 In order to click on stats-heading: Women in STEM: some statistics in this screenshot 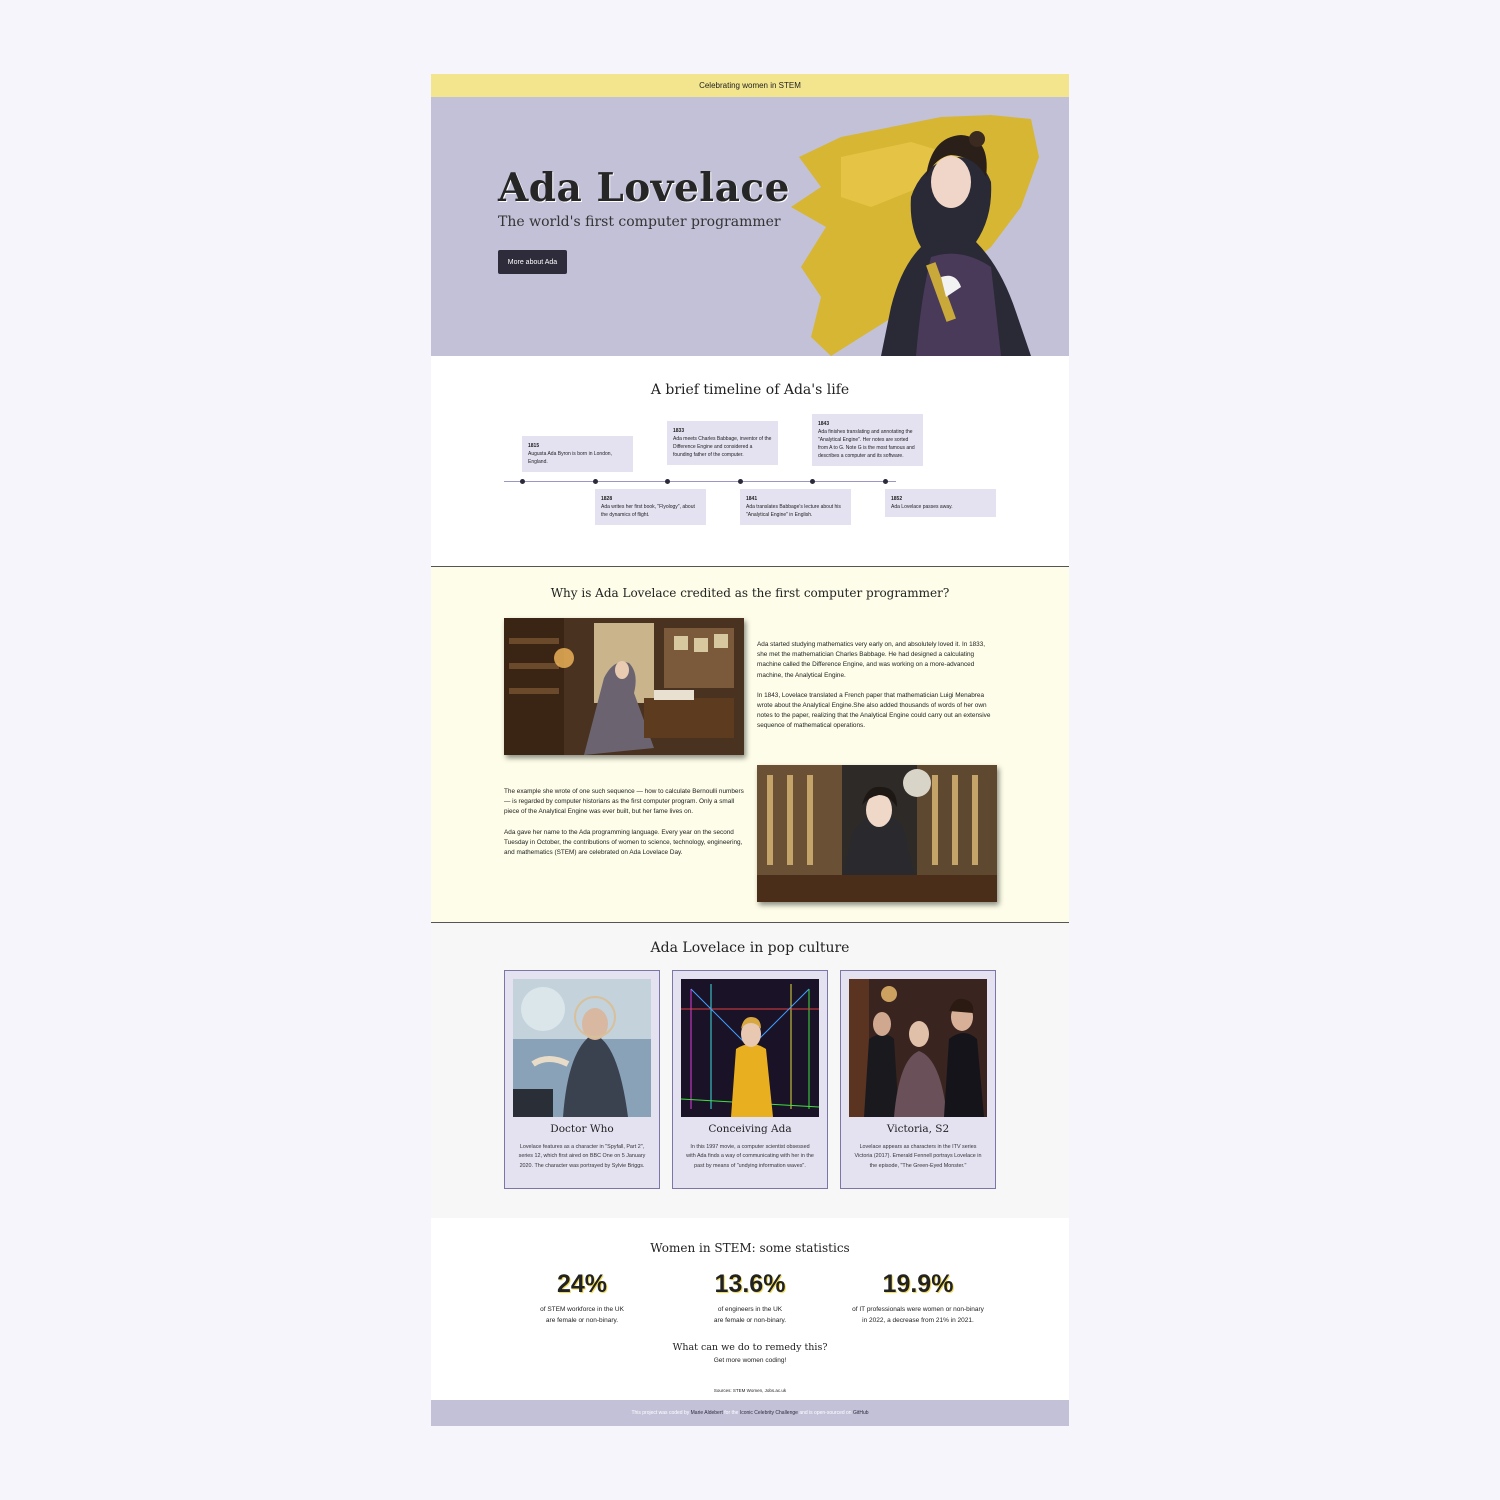, I will do `click(750, 1248)`.